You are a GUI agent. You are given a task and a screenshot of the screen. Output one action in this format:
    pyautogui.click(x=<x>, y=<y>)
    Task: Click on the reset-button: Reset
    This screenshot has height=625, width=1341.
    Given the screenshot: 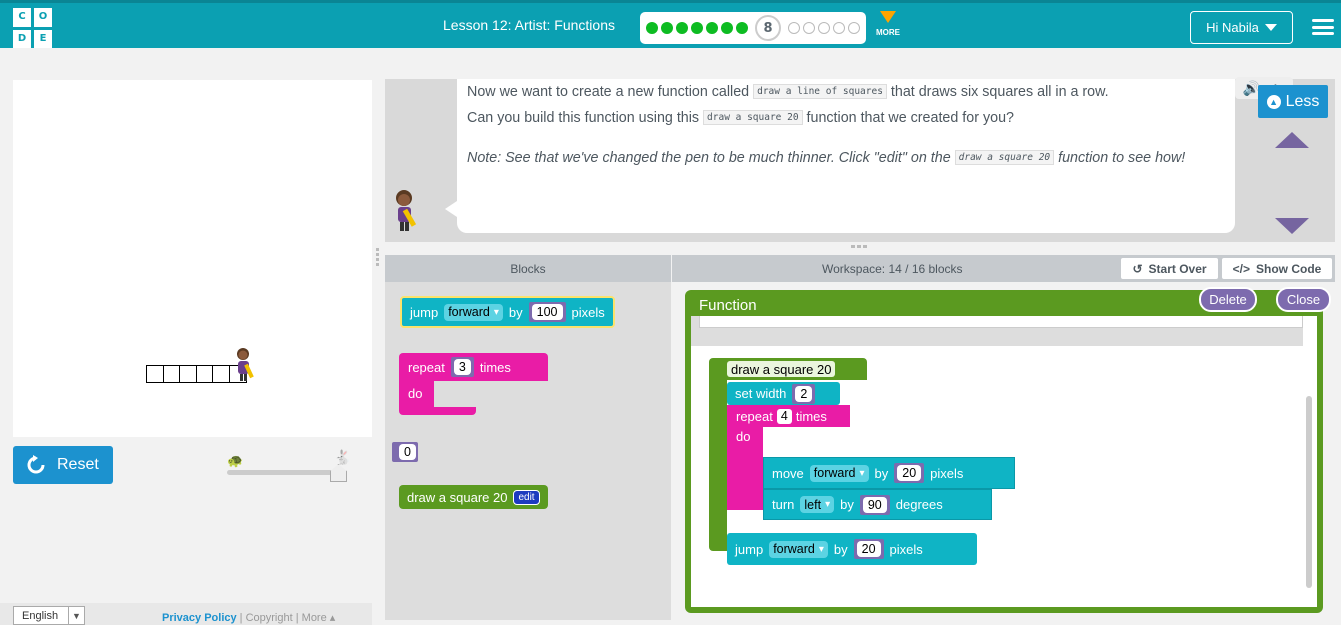 What is the action you would take?
    pyautogui.click(x=63, y=465)
    